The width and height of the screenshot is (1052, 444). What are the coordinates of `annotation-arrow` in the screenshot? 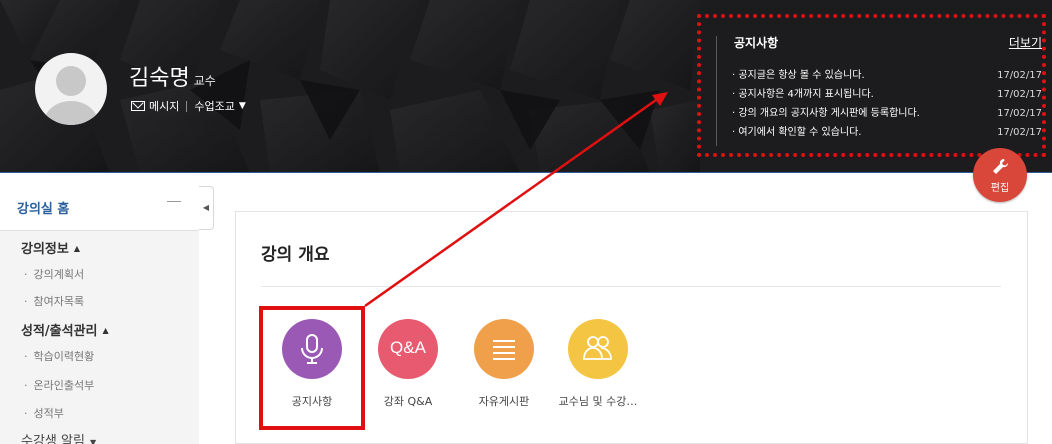 It's located at (516, 200).